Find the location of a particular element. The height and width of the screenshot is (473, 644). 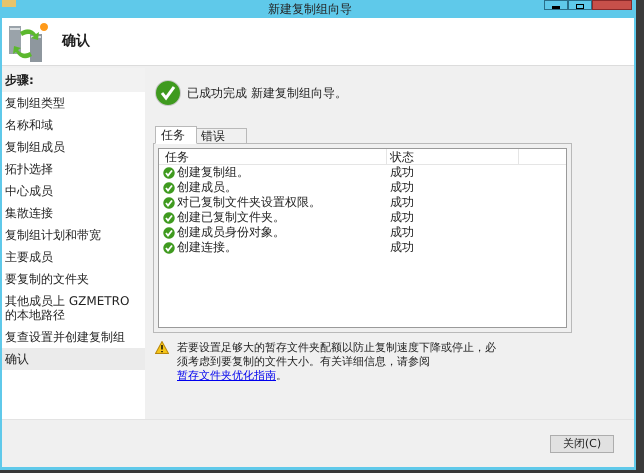

table-cell: 创建连接。 is located at coordinates (207, 247).